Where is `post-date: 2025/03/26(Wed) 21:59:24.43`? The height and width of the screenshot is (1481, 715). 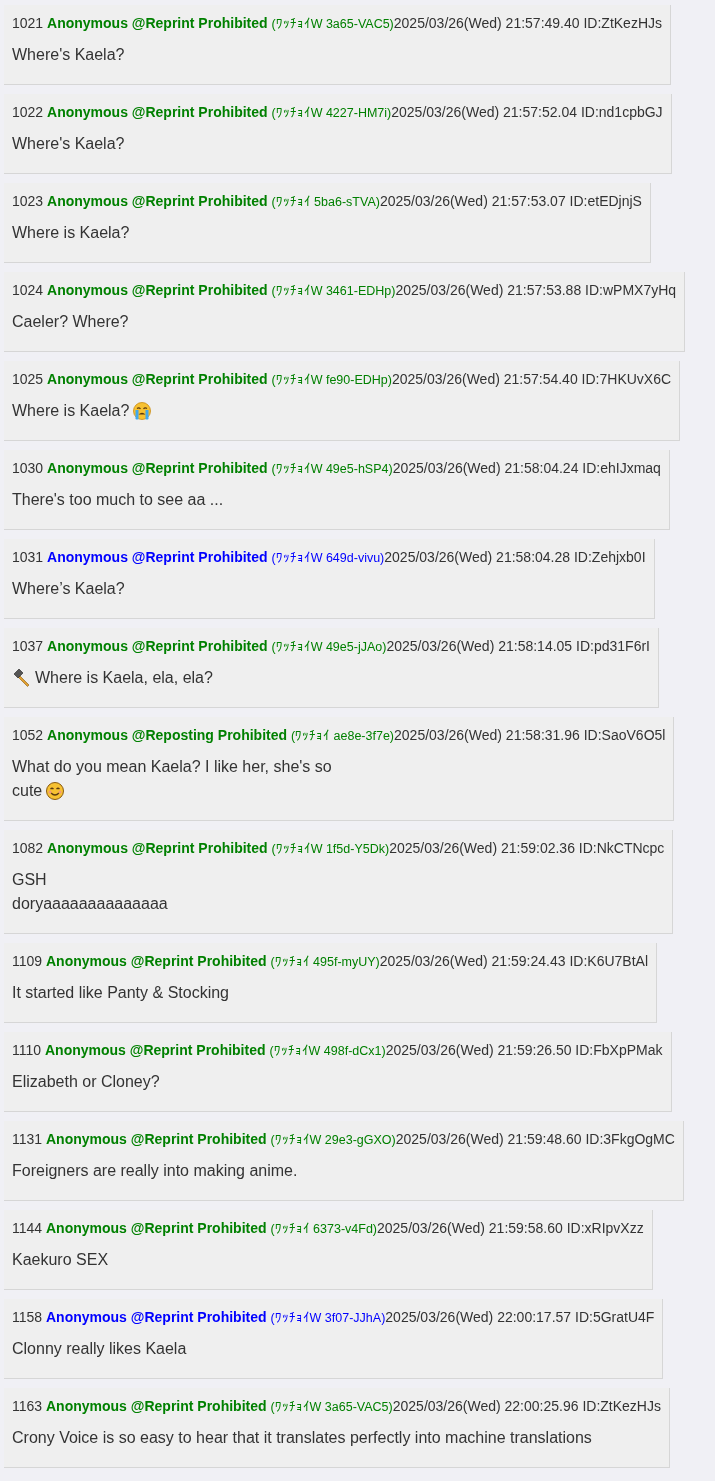
post-date: 2025/03/26(Wed) 21:59:24.43 is located at coordinates (472, 961).